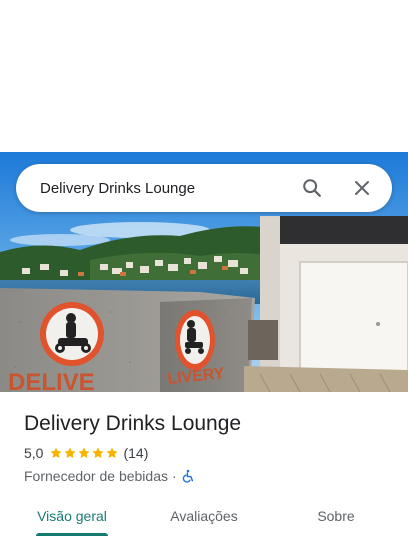 The height and width of the screenshot is (544, 408). What do you see at coordinates (336, 516) in the screenshot?
I see `tab-about: Sobre` at bounding box center [336, 516].